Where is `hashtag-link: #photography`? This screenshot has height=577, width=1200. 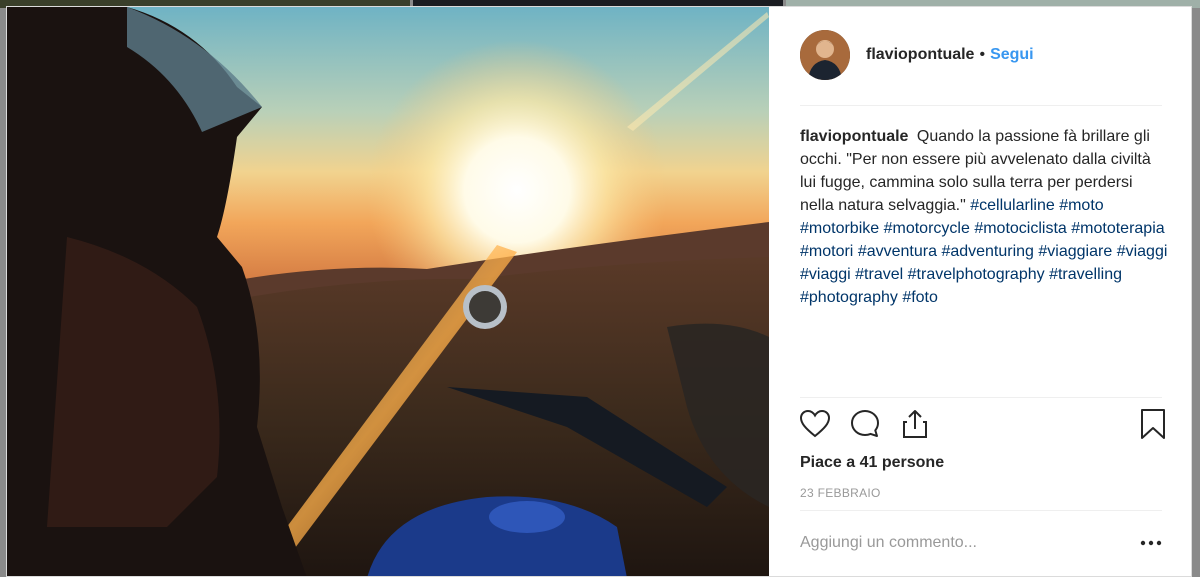 hashtag-link: #photography is located at coordinates (849, 297).